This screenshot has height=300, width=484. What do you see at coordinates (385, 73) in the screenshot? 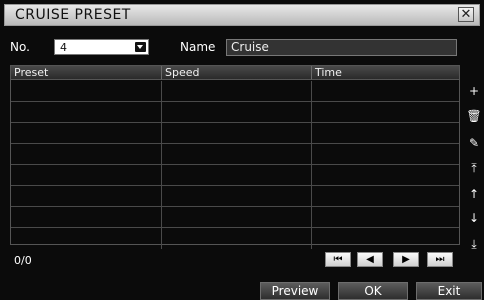
I see `column-header-time: Time` at bounding box center [385, 73].